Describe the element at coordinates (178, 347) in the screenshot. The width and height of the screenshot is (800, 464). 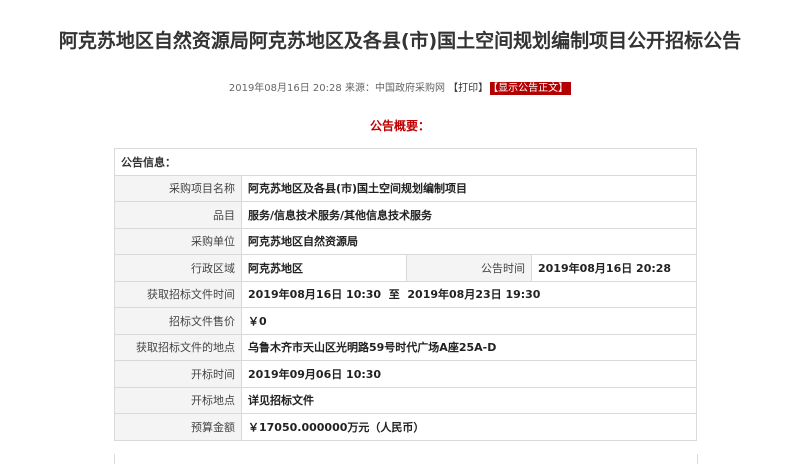
I see `row-label: 获取招标文件的地点` at that location.